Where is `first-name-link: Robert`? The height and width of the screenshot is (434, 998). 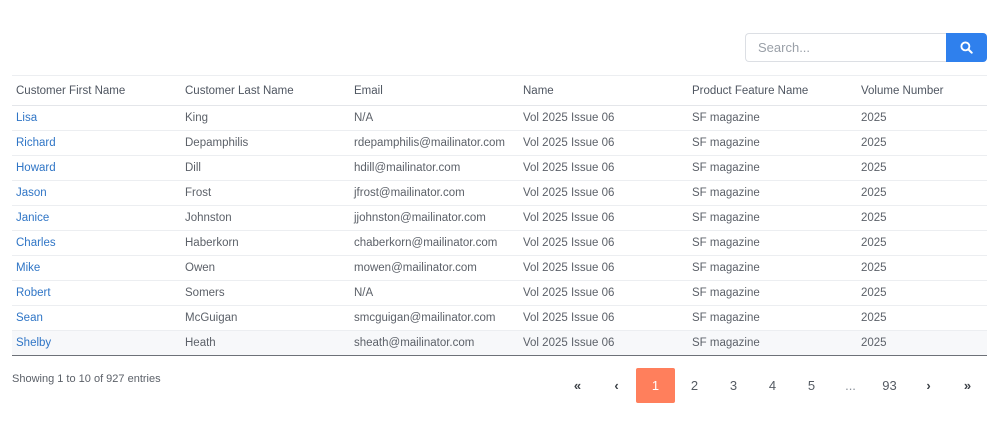 first-name-link: Robert is located at coordinates (33, 293).